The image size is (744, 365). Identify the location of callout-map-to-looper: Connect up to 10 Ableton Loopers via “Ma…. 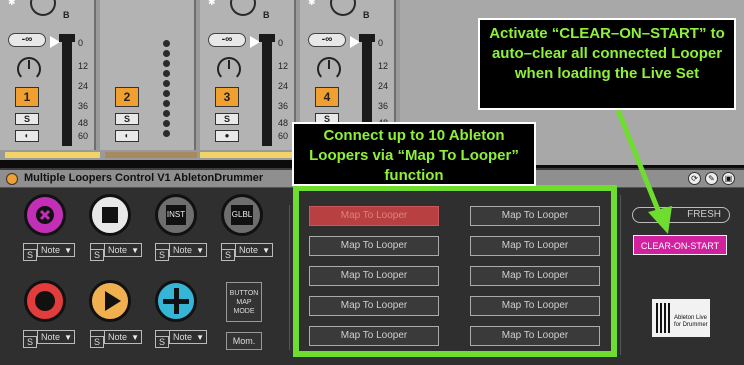
(414, 154).